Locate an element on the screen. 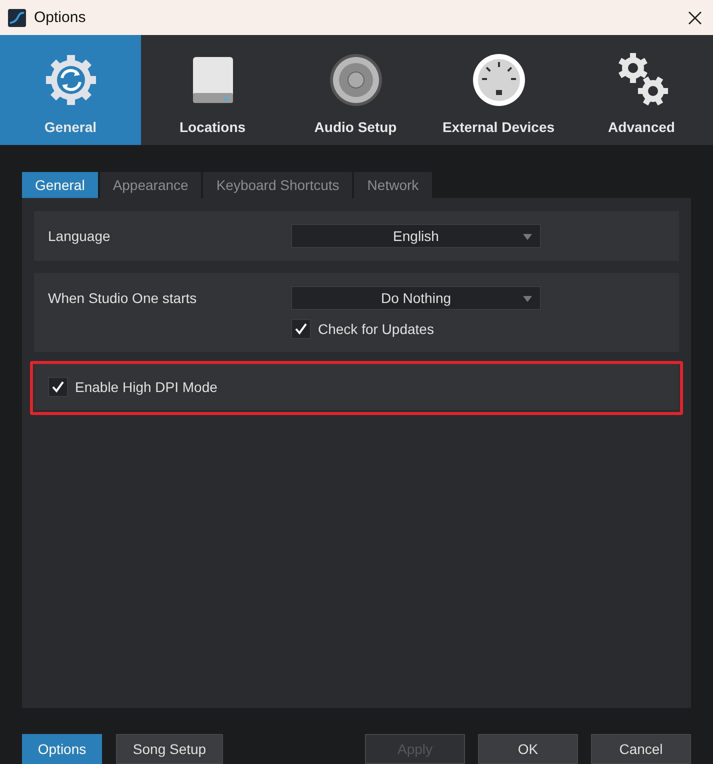  checkbox-label: Check for Updates is located at coordinates (376, 329).